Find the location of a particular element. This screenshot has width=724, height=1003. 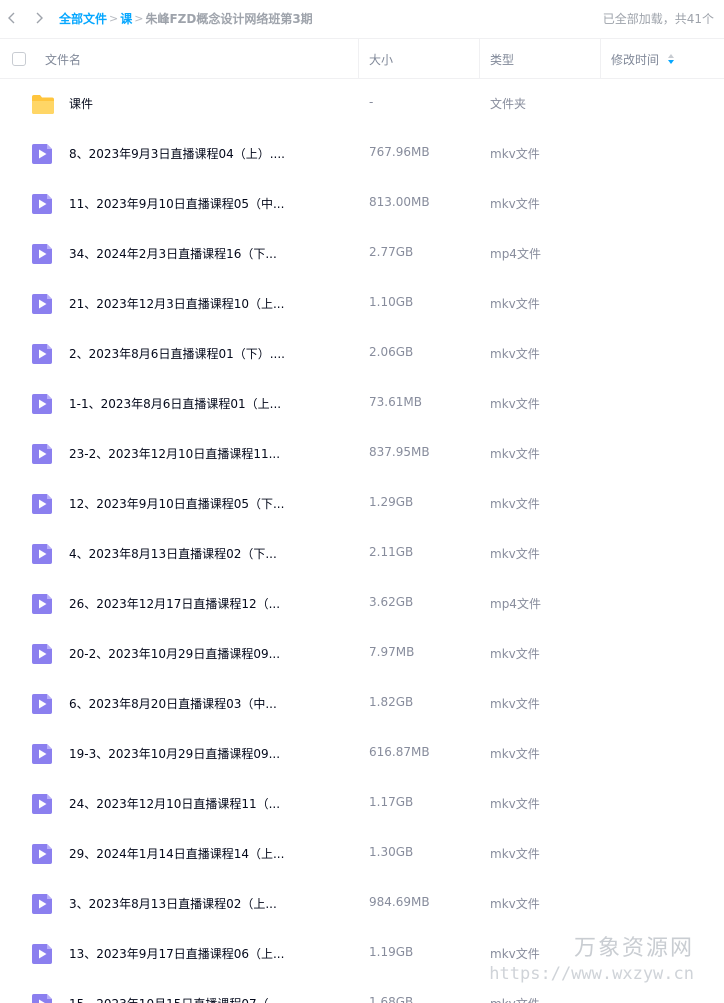

column-header-modified: 修改时间 is located at coordinates (643, 59).